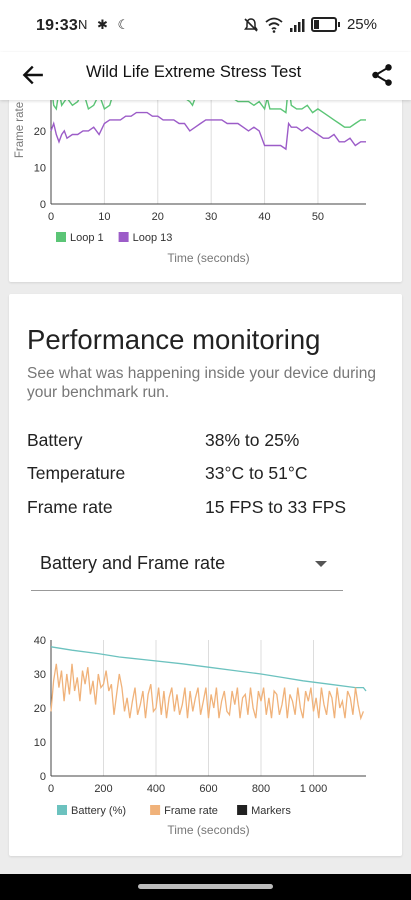 The image size is (411, 900). I want to click on x-tick-label: 50, so click(318, 217).